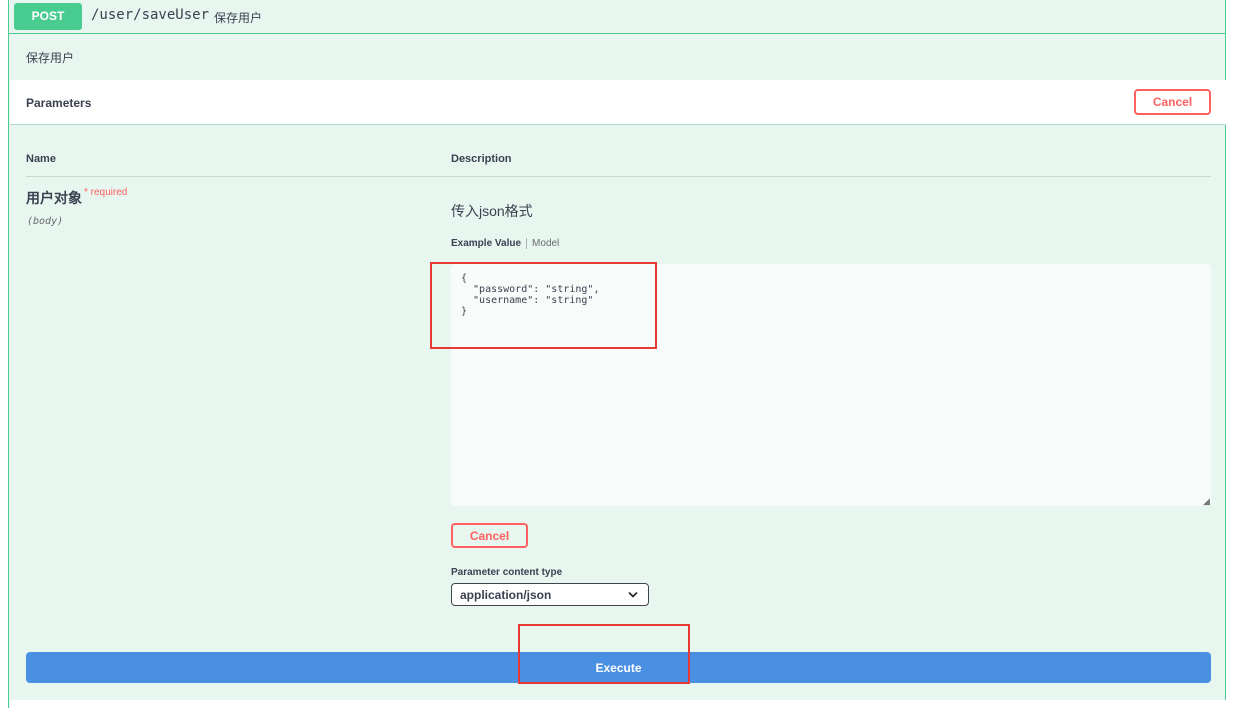 This screenshot has height=708, width=1240. I want to click on execute-button: Execute, so click(618, 667).